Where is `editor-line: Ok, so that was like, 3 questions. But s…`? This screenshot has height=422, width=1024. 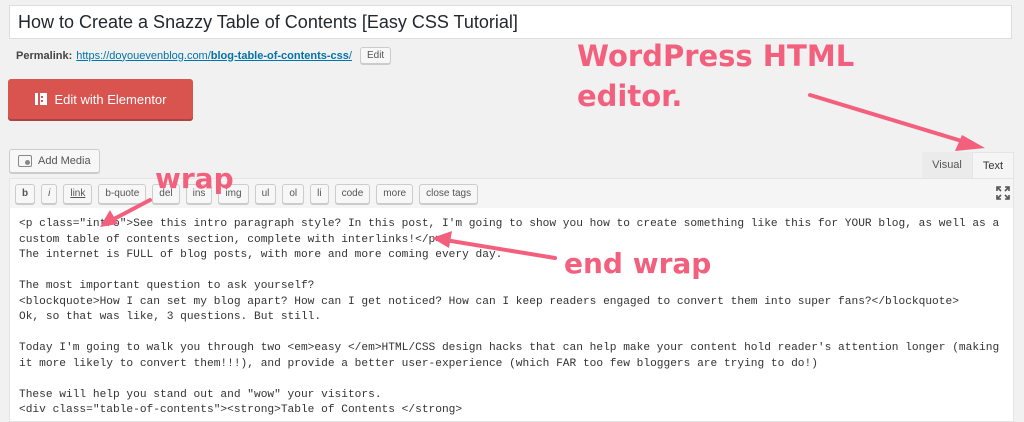
editor-line: Ok, so that was like, 3 questions. But s… is located at coordinates (170, 317).